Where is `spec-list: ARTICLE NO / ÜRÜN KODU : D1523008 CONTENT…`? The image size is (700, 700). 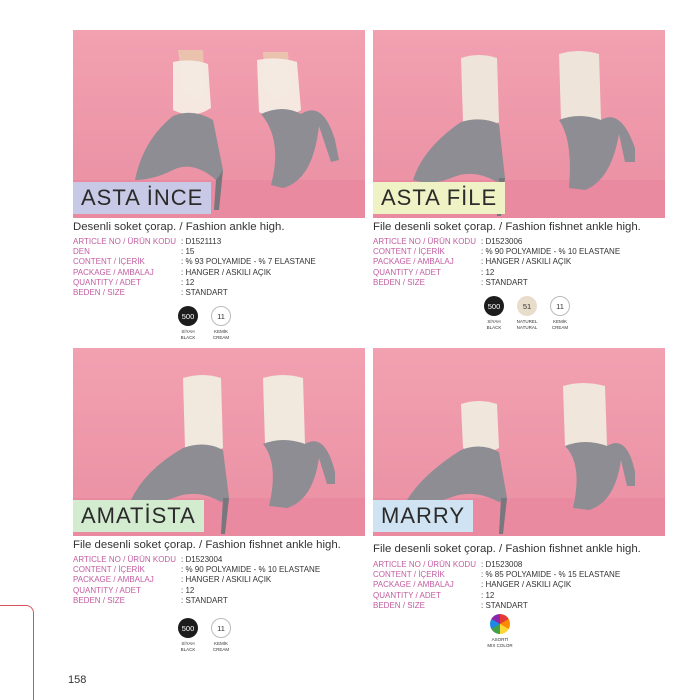 spec-list: ARTICLE NO / ÜRÜN KODU : D1523008 CONTENT… is located at coordinates (496, 585).